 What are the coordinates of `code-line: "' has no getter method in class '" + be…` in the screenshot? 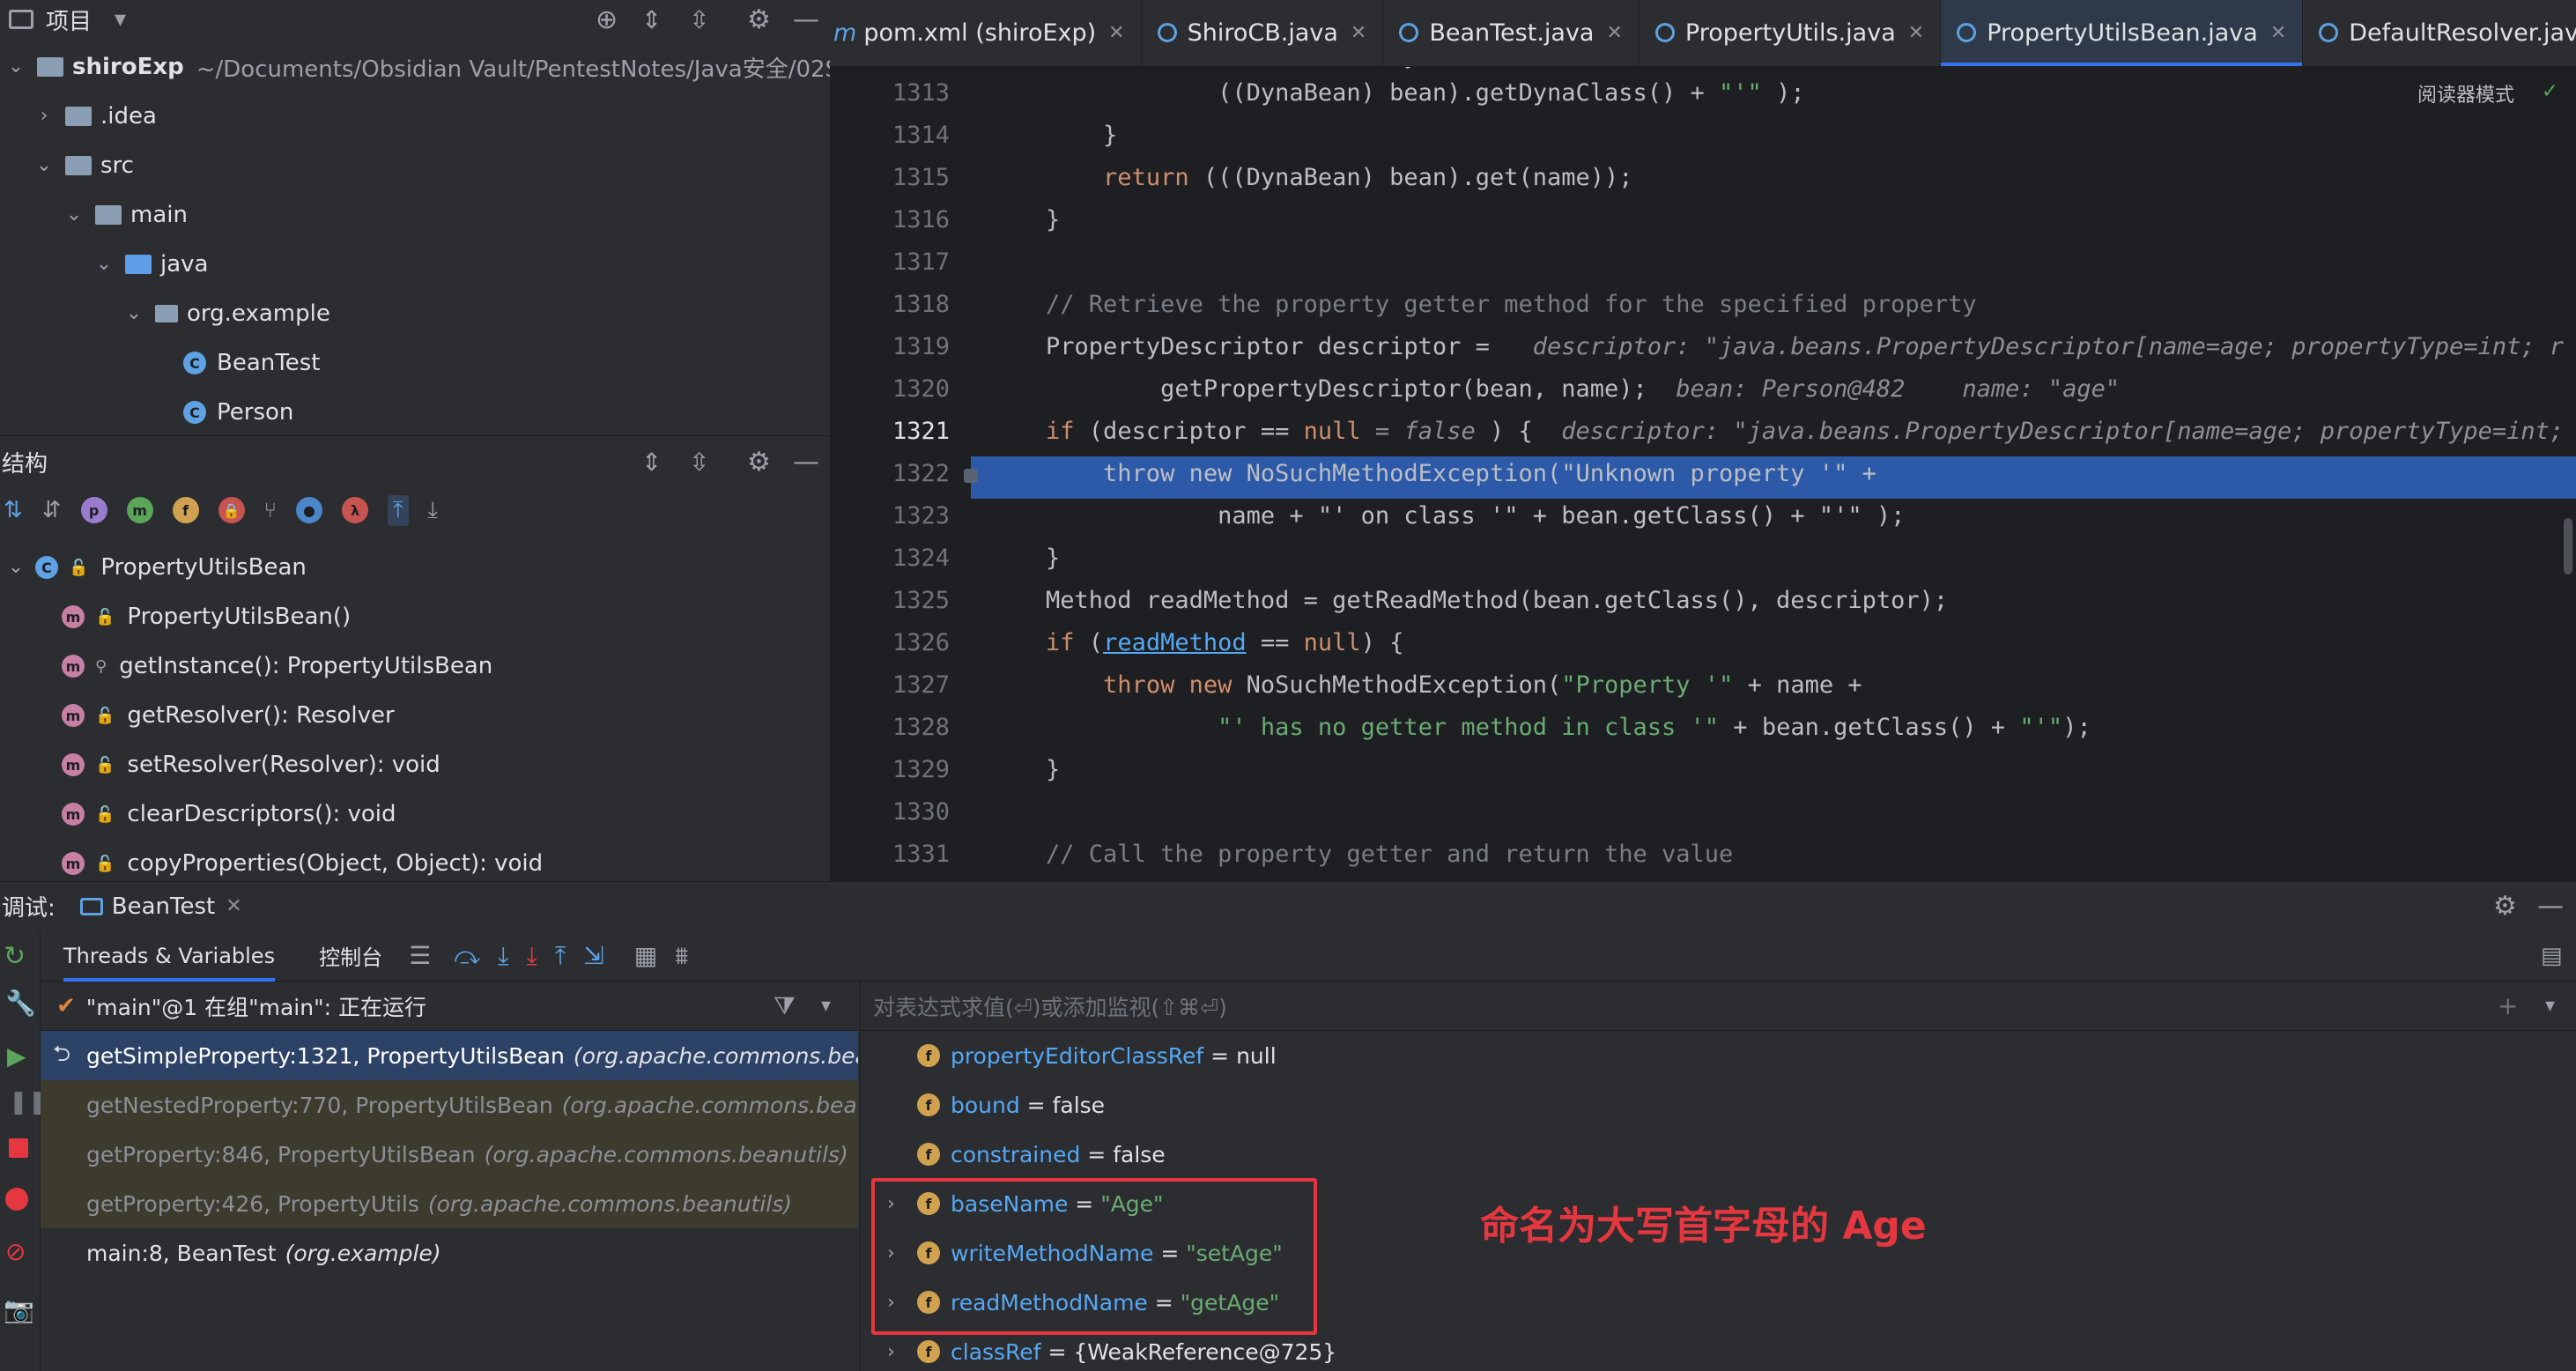 It's located at (1540, 727).